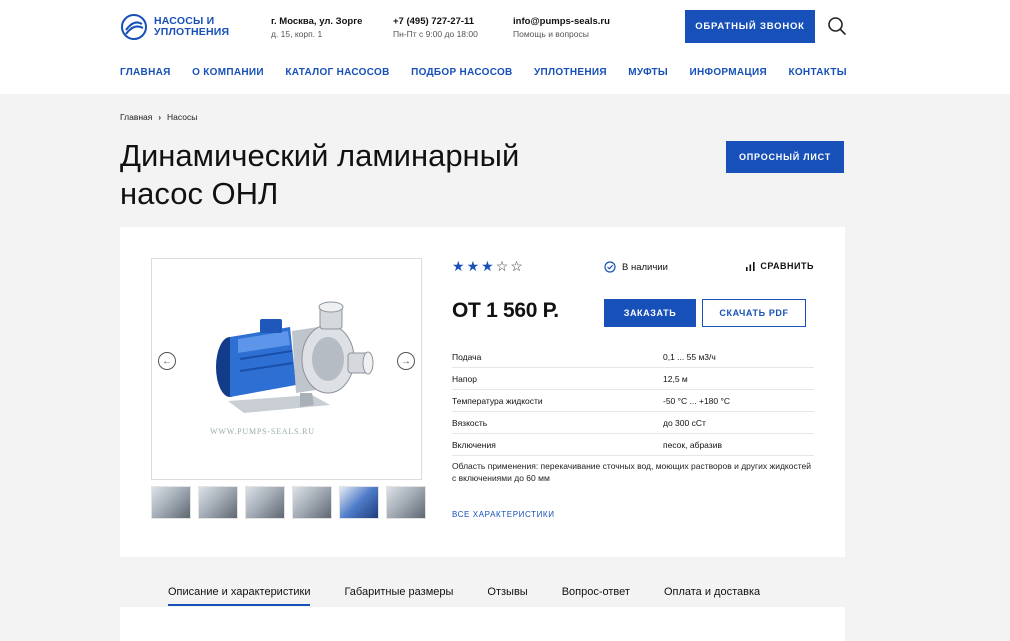 The width and height of the screenshot is (1010, 641). What do you see at coordinates (785, 157) in the screenshot?
I see `survey-sheet-button: ОПРОСНЫЙ ЛИСТ` at bounding box center [785, 157].